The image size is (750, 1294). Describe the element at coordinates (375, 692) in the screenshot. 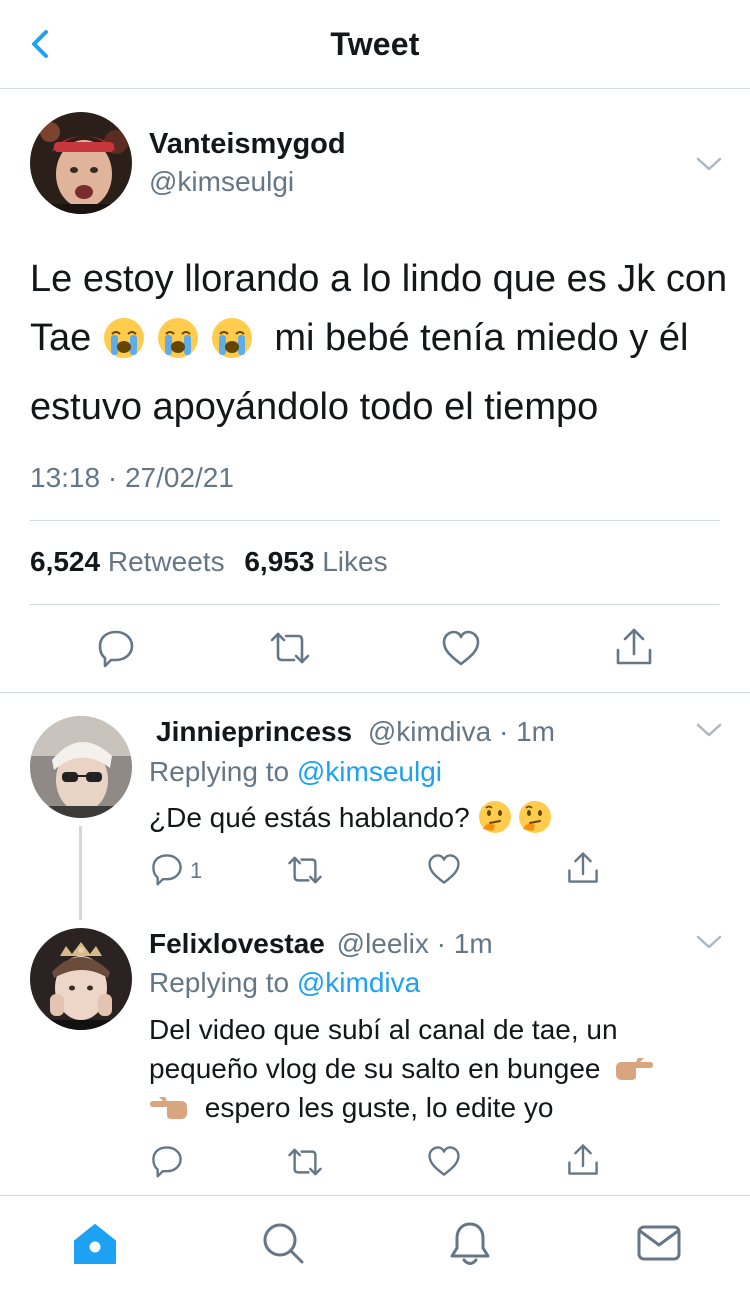

I see `section-separator` at that location.